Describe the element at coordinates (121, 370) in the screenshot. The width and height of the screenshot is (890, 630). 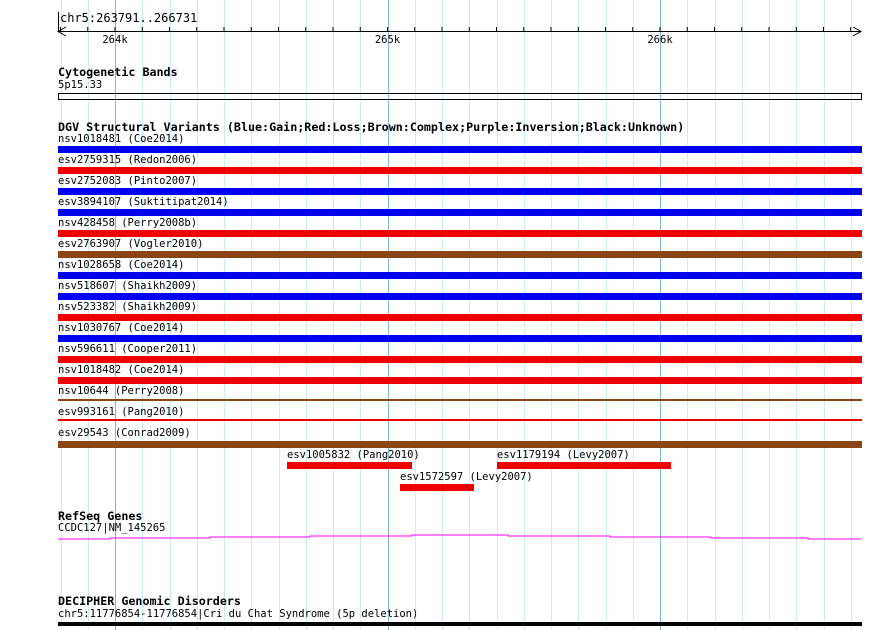
I see `variant-label: nsv1018482 (Coe2014)` at that location.